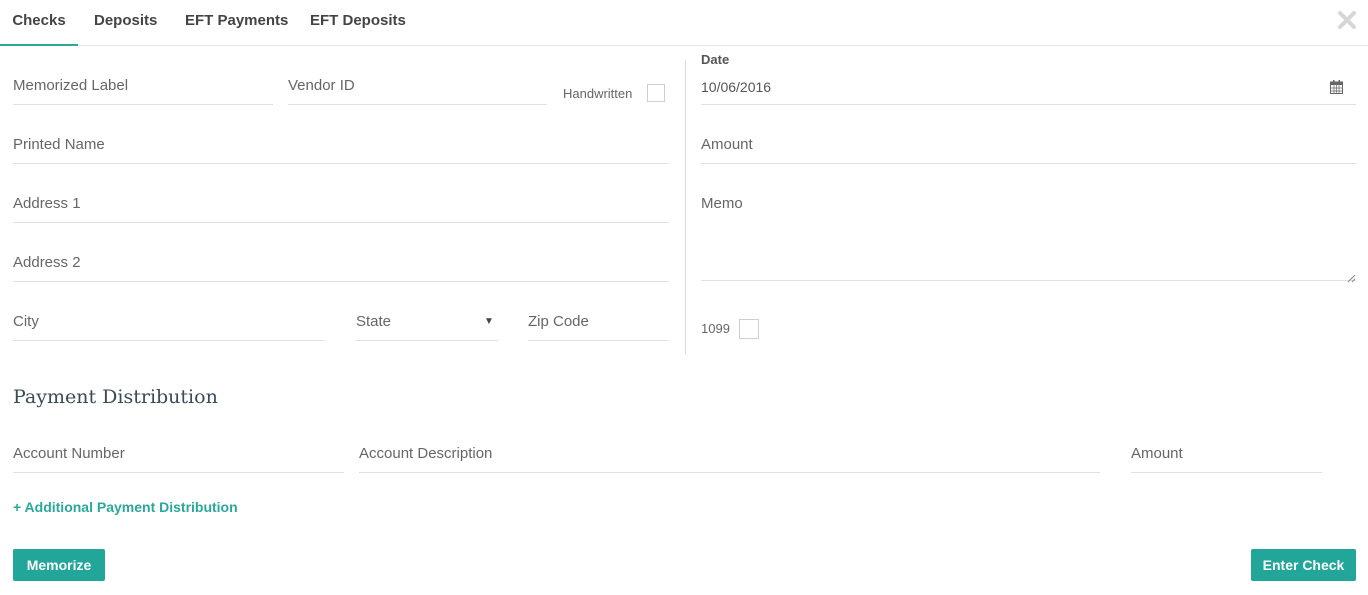 This screenshot has height=595, width=1368. Describe the element at coordinates (39, 23) in the screenshot. I see `tab-checks: Checks` at that location.